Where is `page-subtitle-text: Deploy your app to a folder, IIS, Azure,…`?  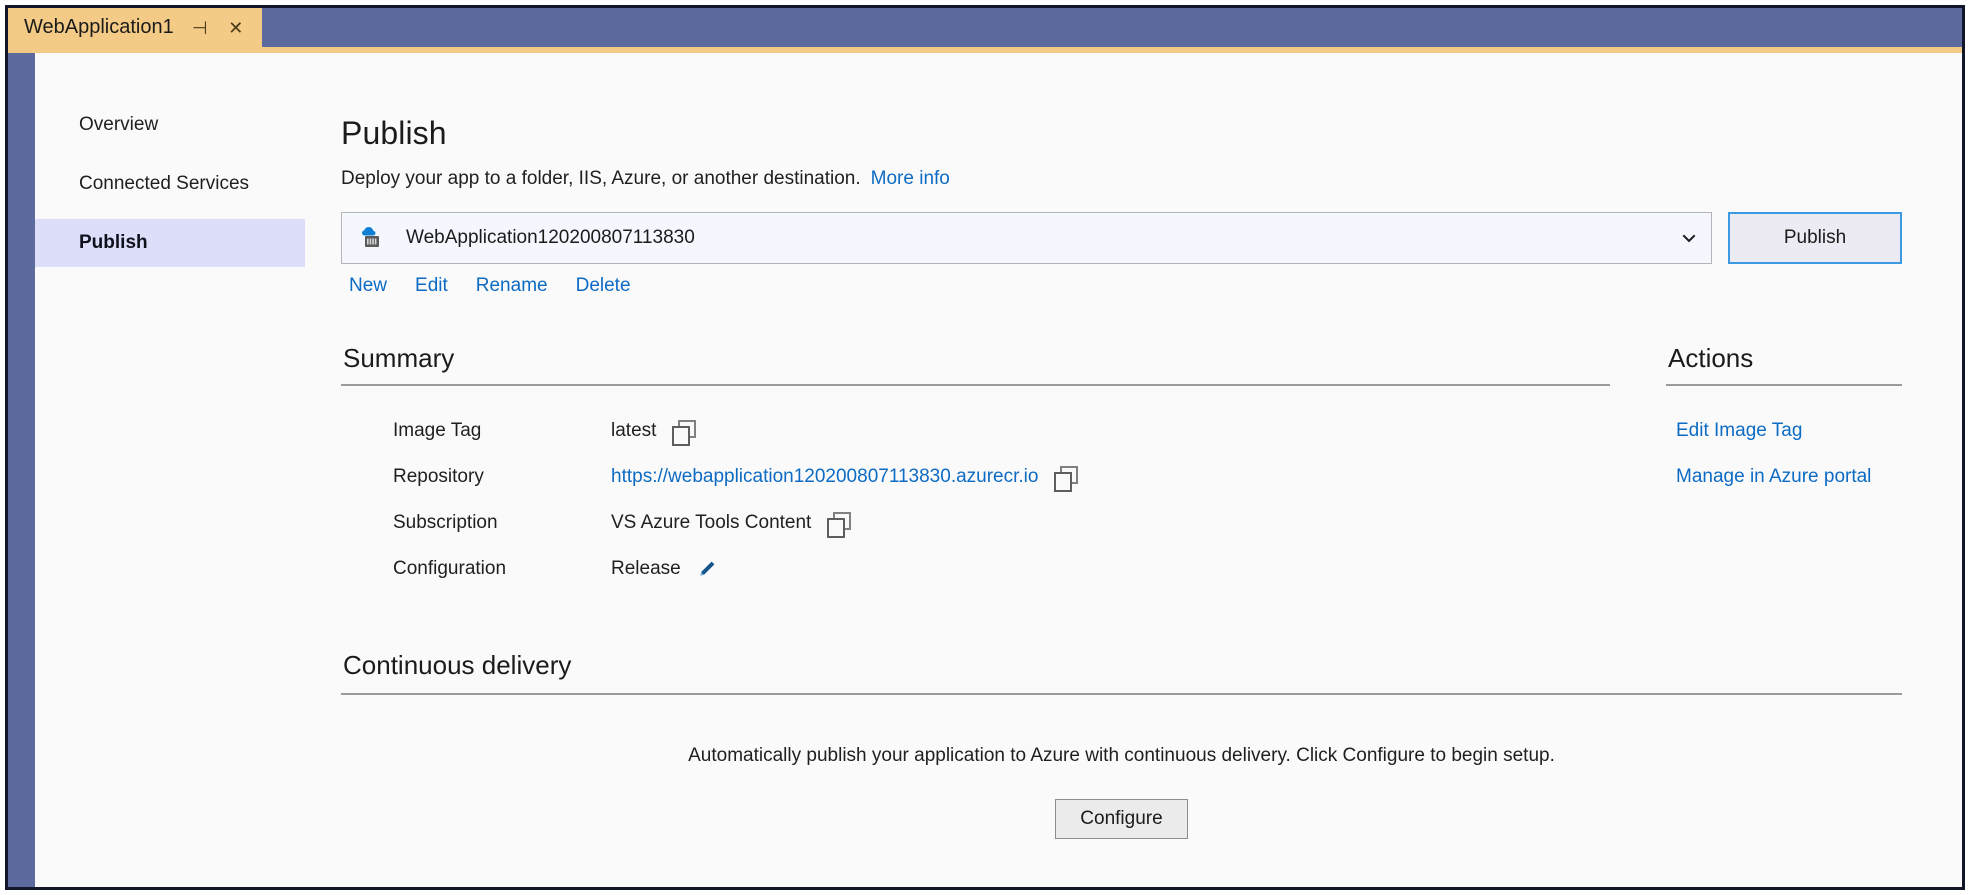 page-subtitle-text: Deploy your app to a folder, IIS, Azure,… is located at coordinates (601, 178).